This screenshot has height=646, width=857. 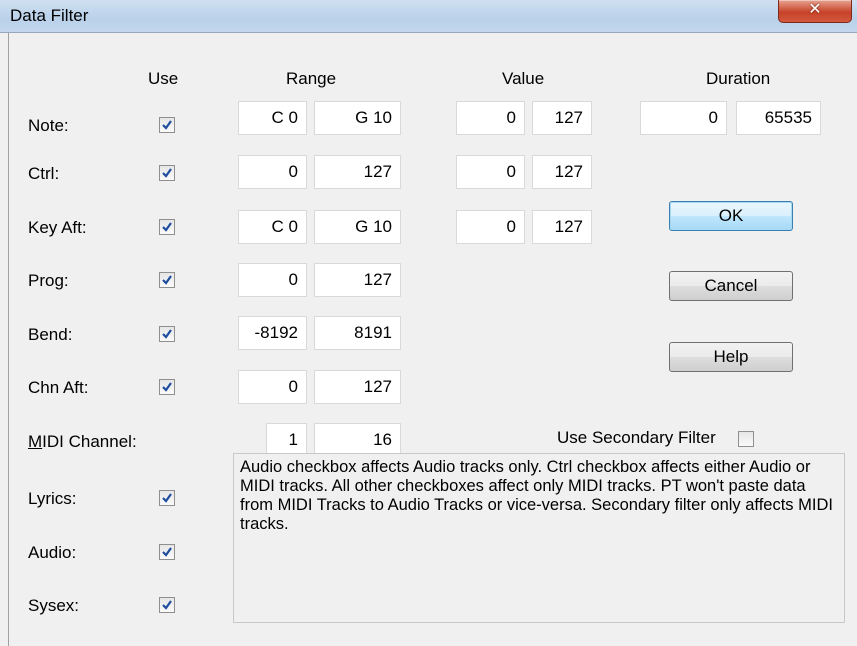 What do you see at coordinates (48, 280) in the screenshot?
I see `row-label-prog: Prog:` at bounding box center [48, 280].